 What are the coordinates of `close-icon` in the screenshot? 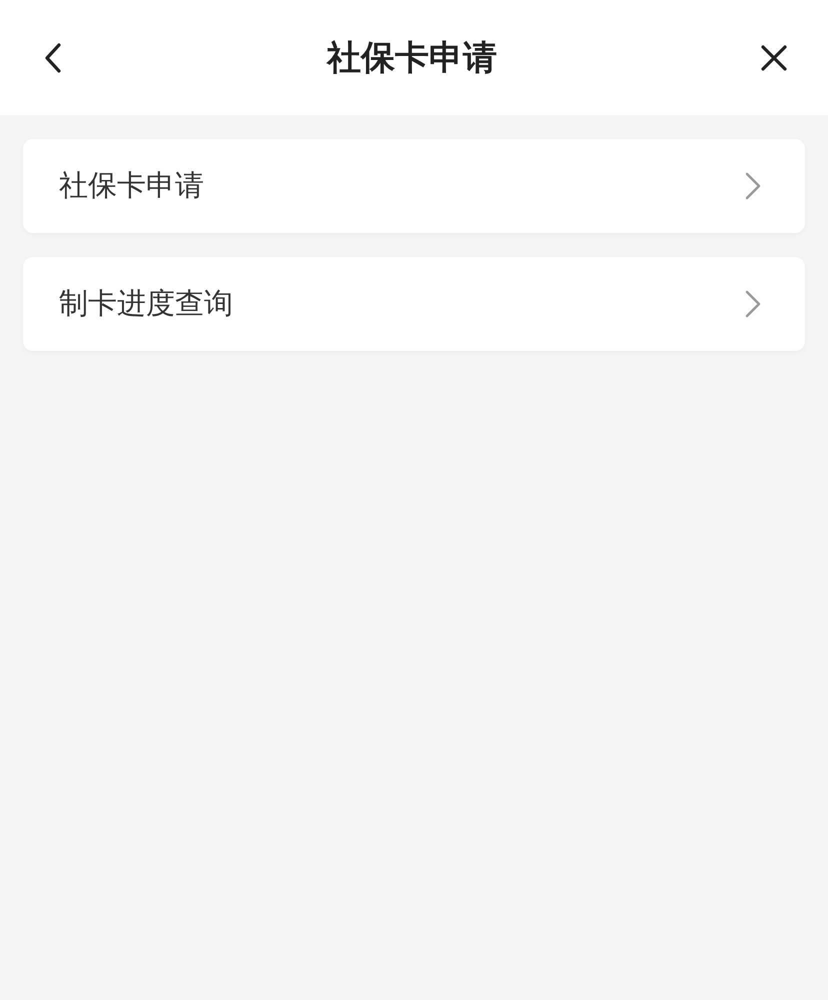 It's located at (774, 58).